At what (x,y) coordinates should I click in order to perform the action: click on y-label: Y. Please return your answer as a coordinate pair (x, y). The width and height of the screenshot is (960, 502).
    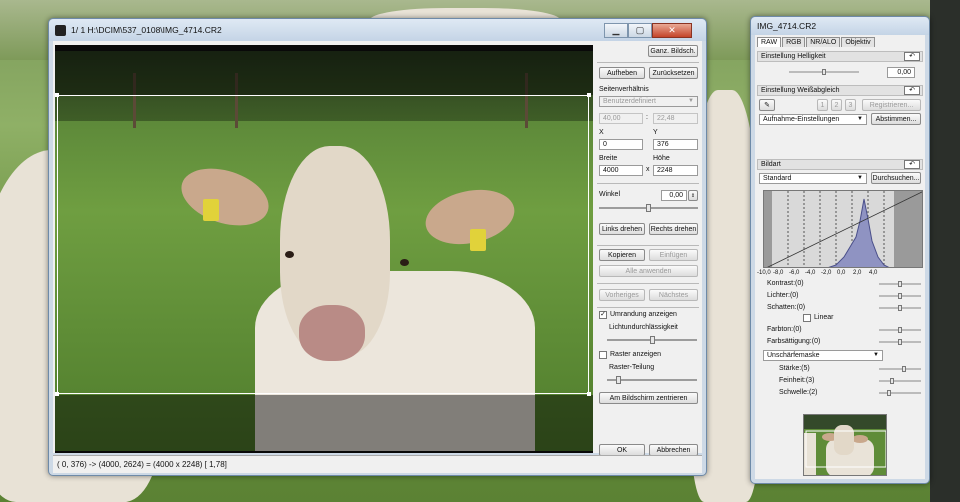
    Looking at the image, I should click on (655, 132).